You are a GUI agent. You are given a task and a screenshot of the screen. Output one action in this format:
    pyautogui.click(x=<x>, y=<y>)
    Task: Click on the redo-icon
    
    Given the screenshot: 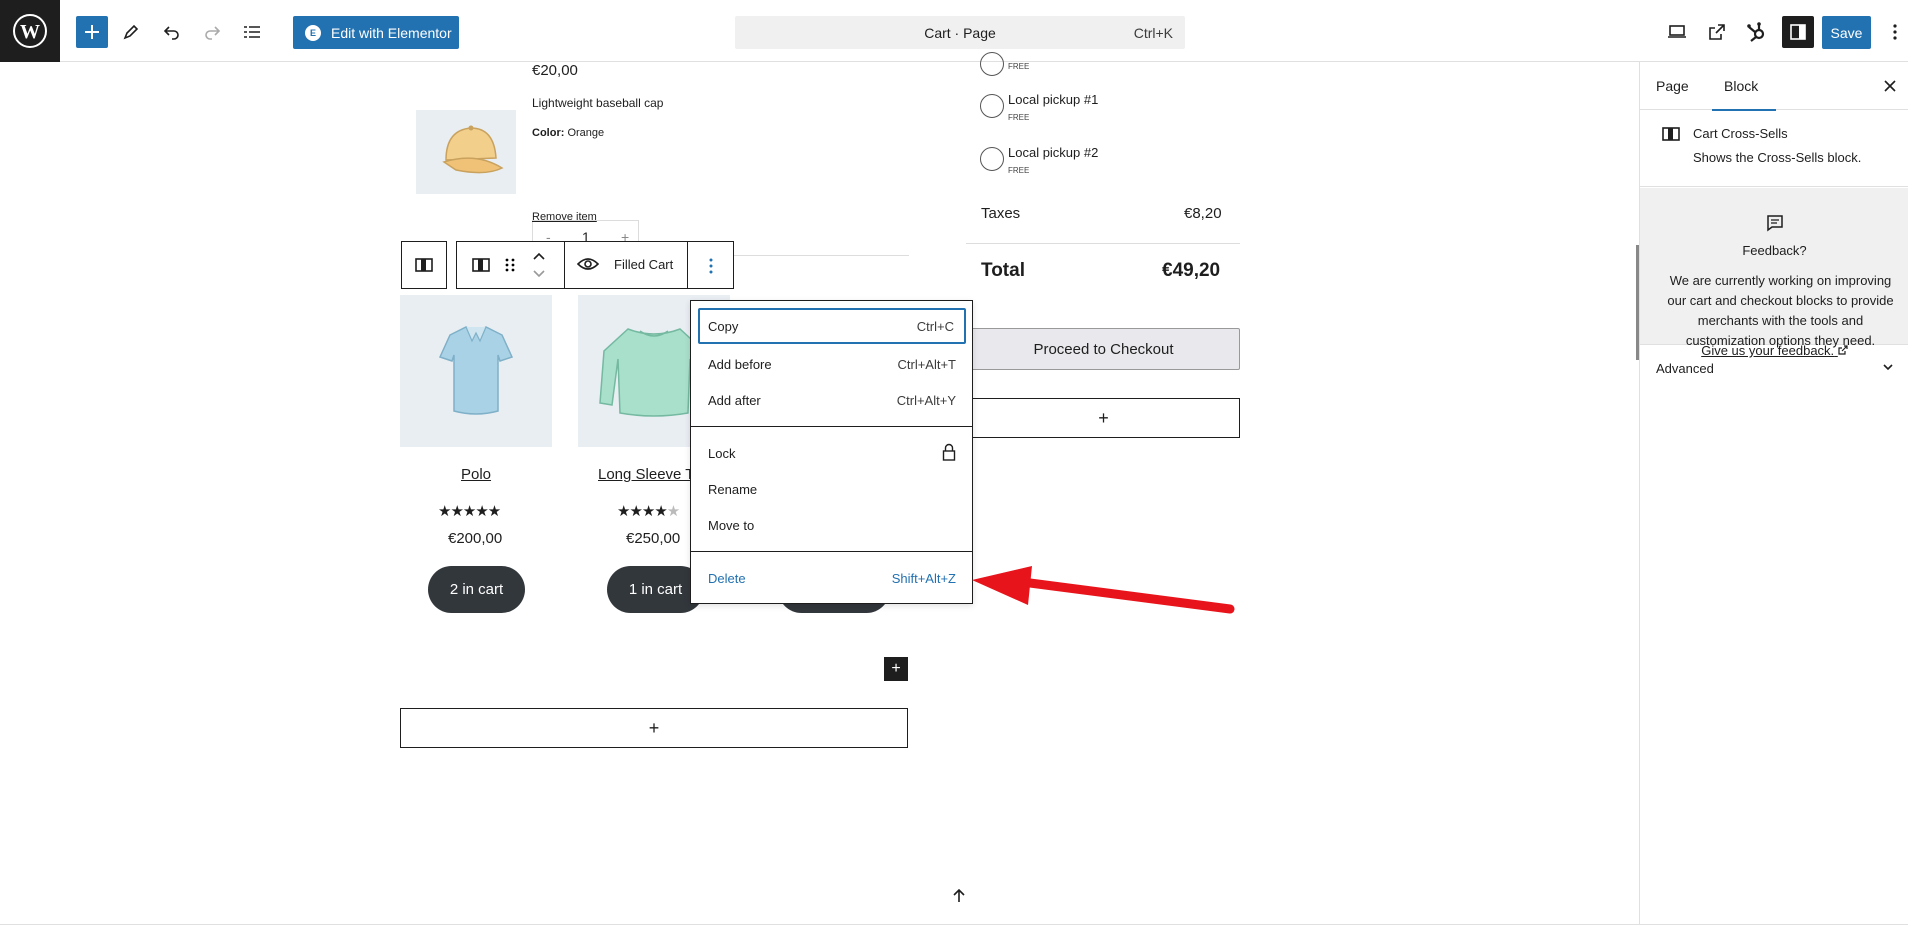 What is the action you would take?
    pyautogui.click(x=212, y=32)
    